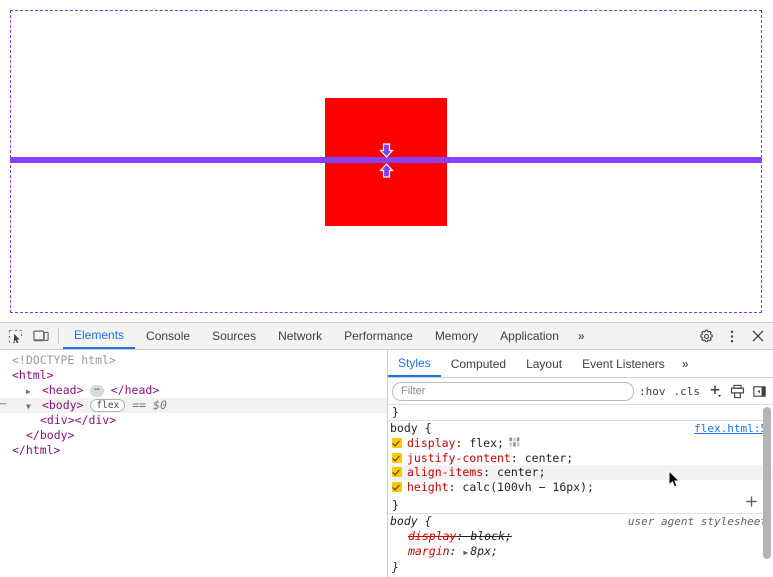 This screenshot has height=577, width=773. What do you see at coordinates (149, 405) in the screenshot?
I see `dom-node-selection-ref: == $0` at bounding box center [149, 405].